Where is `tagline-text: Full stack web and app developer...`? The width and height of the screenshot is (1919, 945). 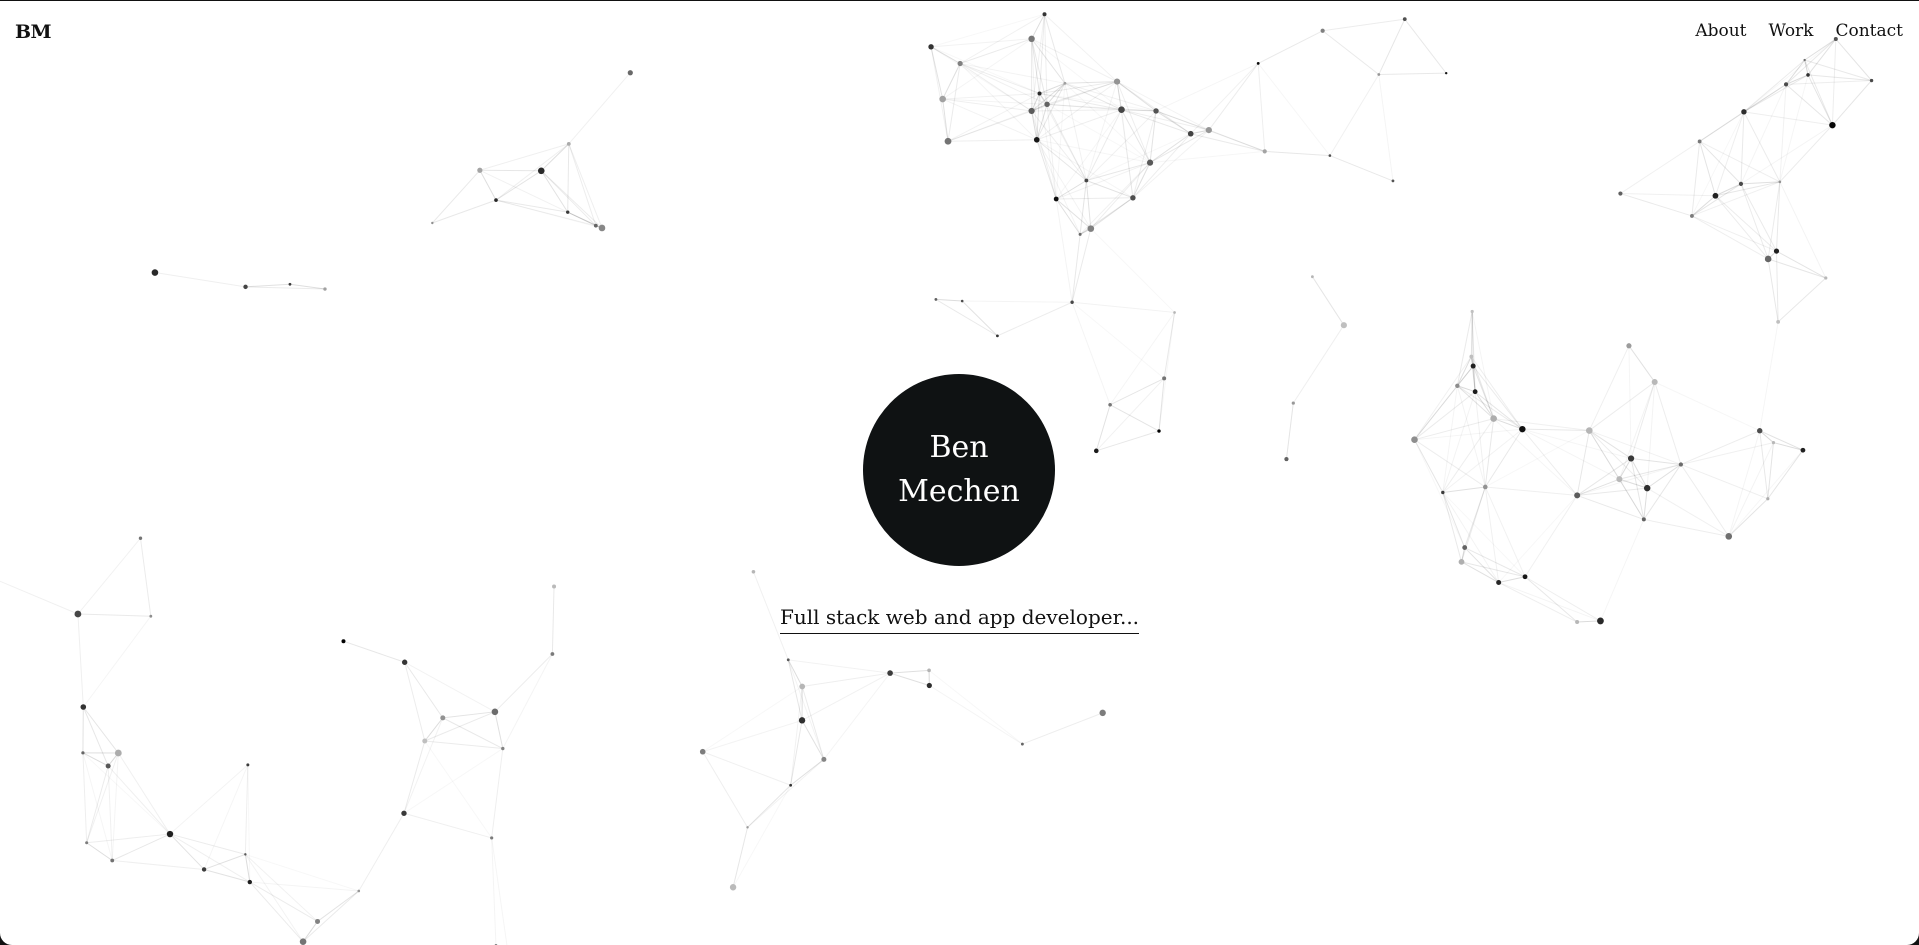 tagline-text: Full stack web and app developer... is located at coordinates (959, 619).